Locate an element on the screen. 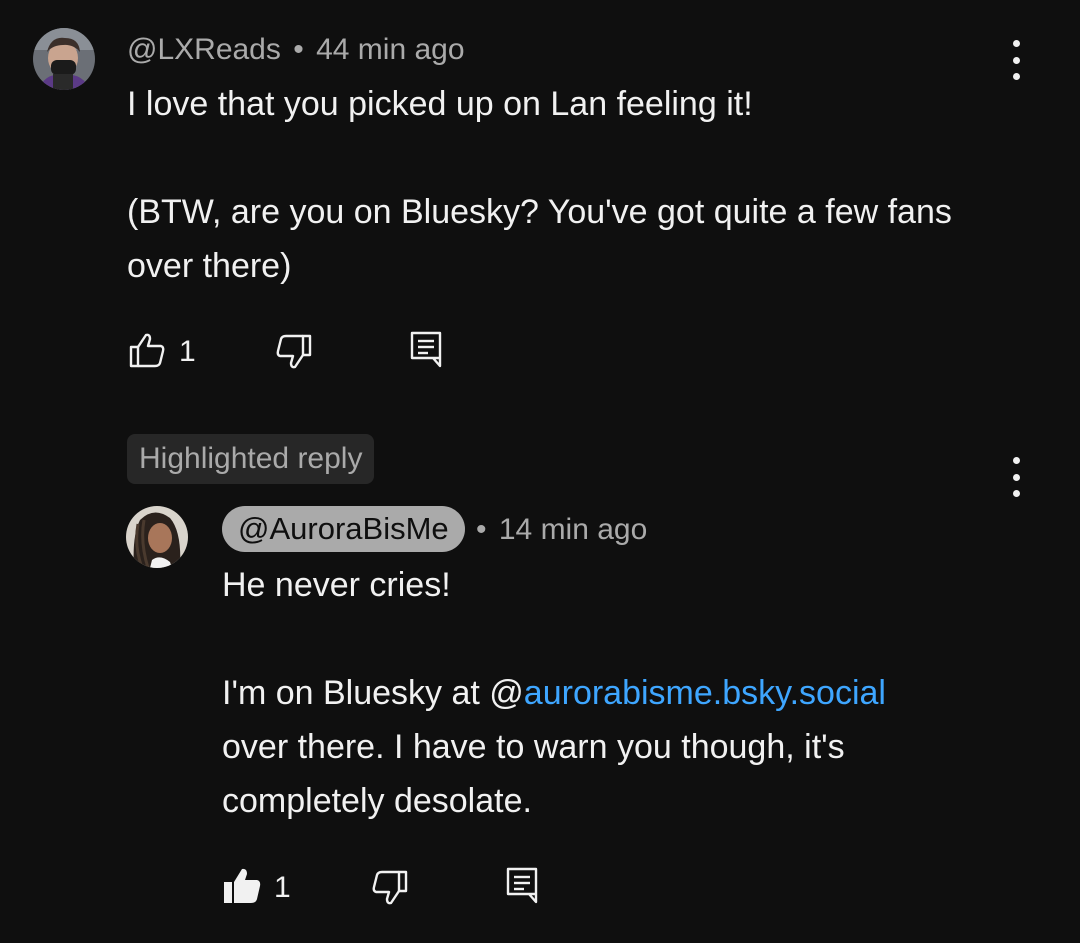  reply-avatar is located at coordinates (157, 537).